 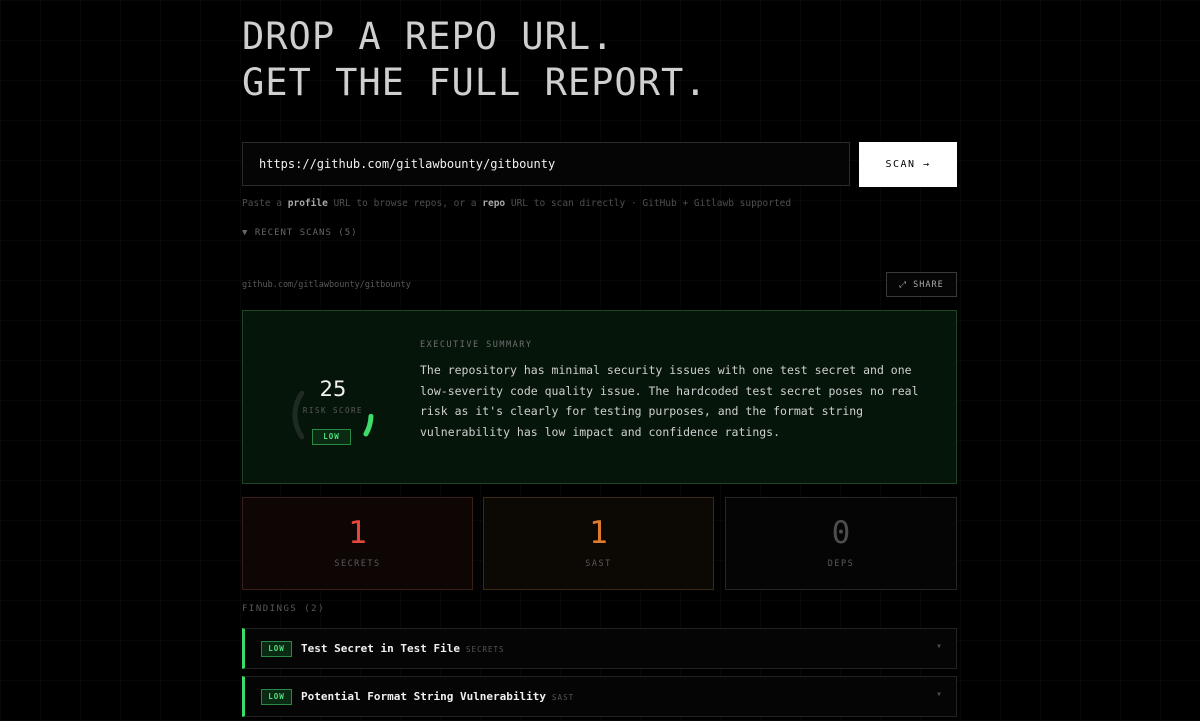 What do you see at coordinates (485, 649) in the screenshot?
I see `finding-category: SECRETS` at bounding box center [485, 649].